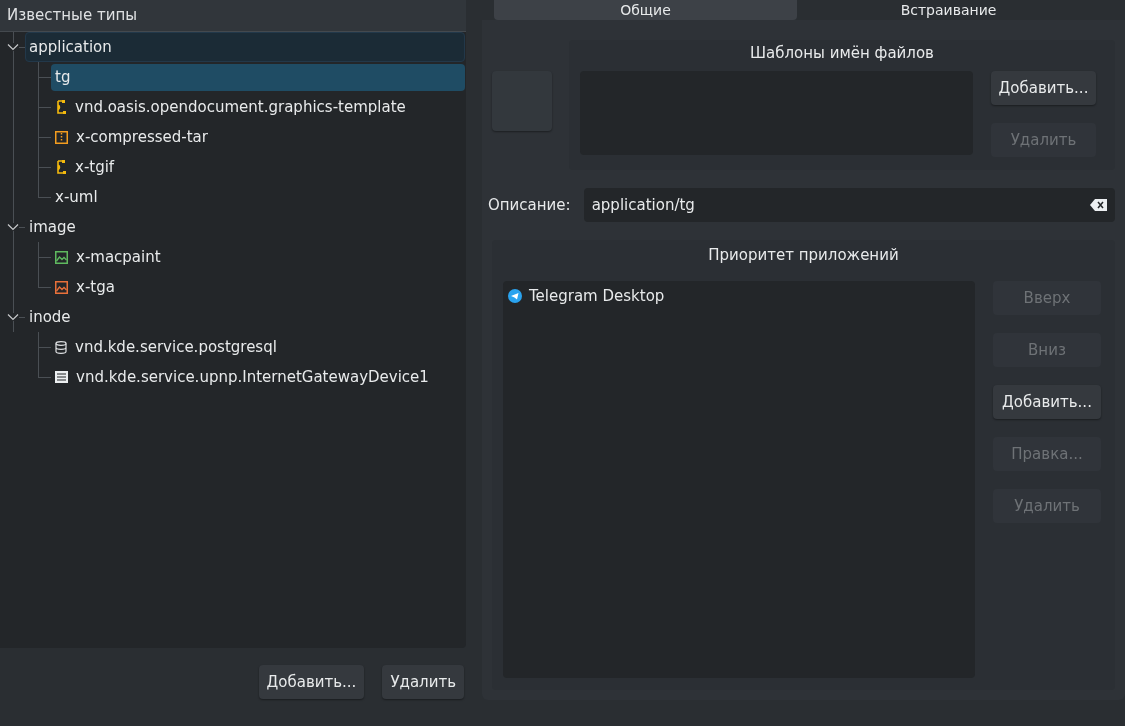 This screenshot has height=726, width=1125. I want to click on item-label: x-uml, so click(76, 197).